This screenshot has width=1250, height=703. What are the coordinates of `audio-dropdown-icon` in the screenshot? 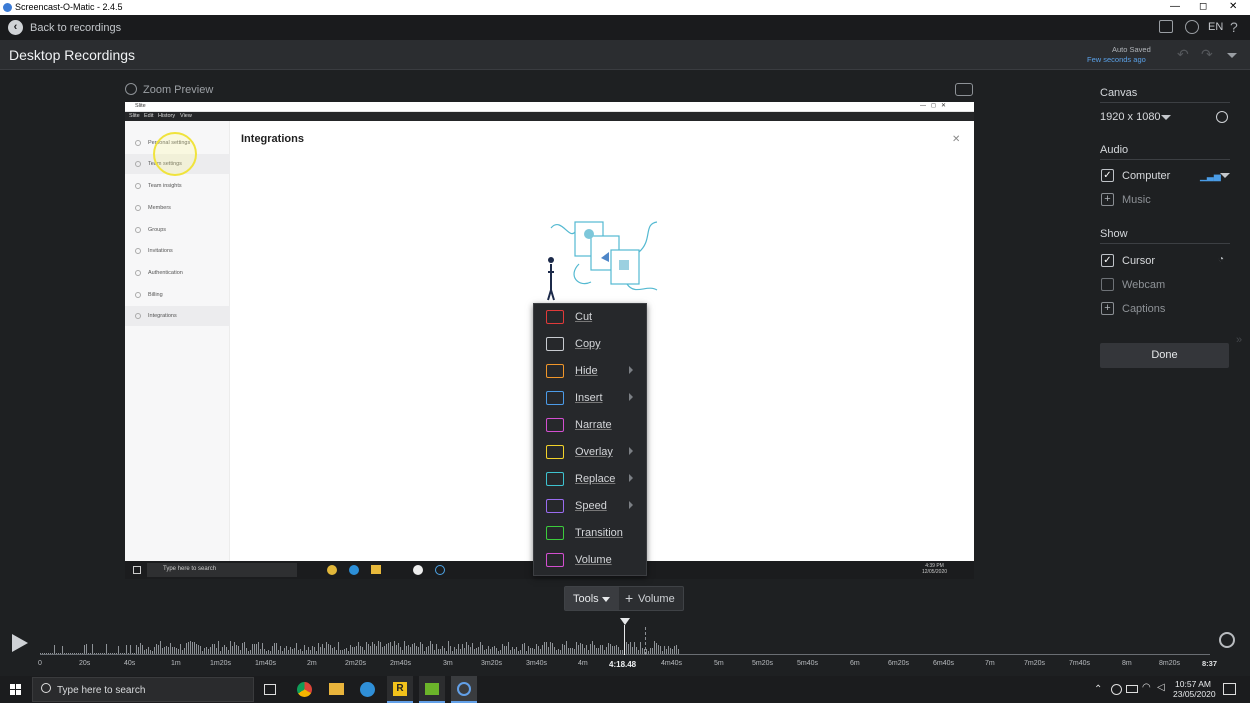 It's located at (1225, 175).